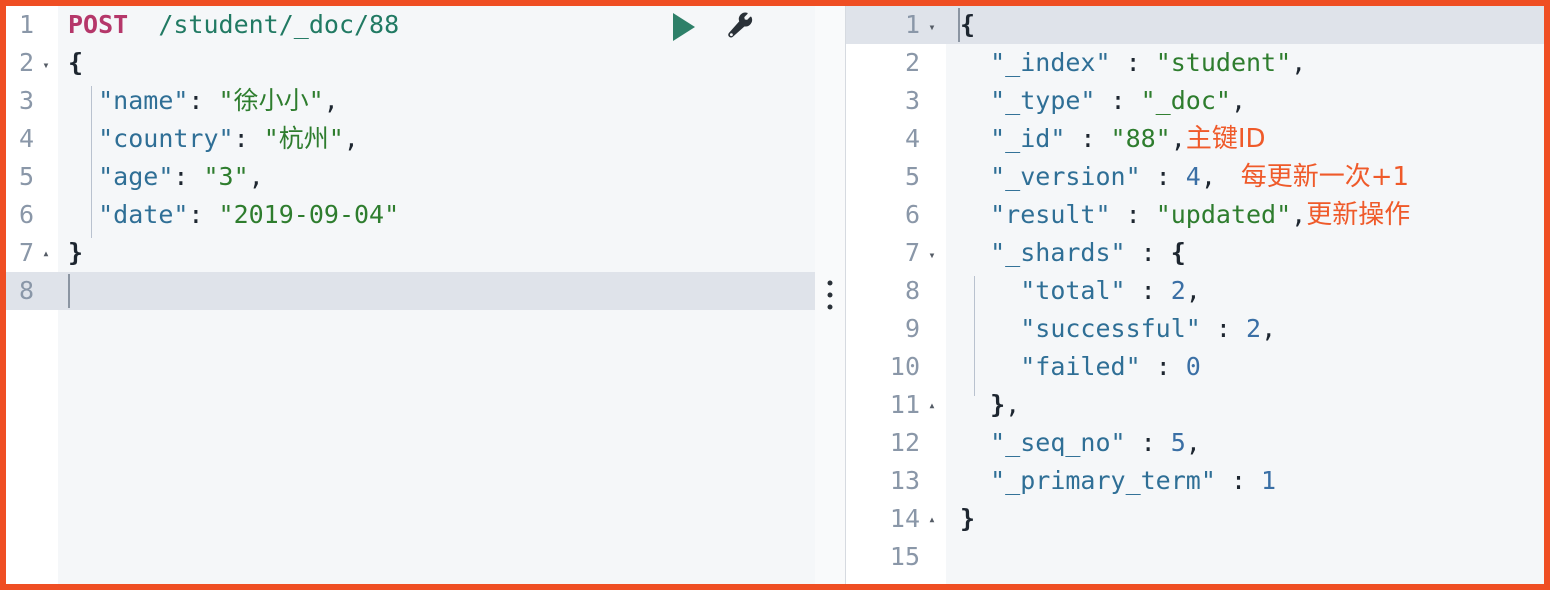 The height and width of the screenshot is (590, 1550). Describe the element at coordinates (740, 27) in the screenshot. I see `wrench-icon` at that location.